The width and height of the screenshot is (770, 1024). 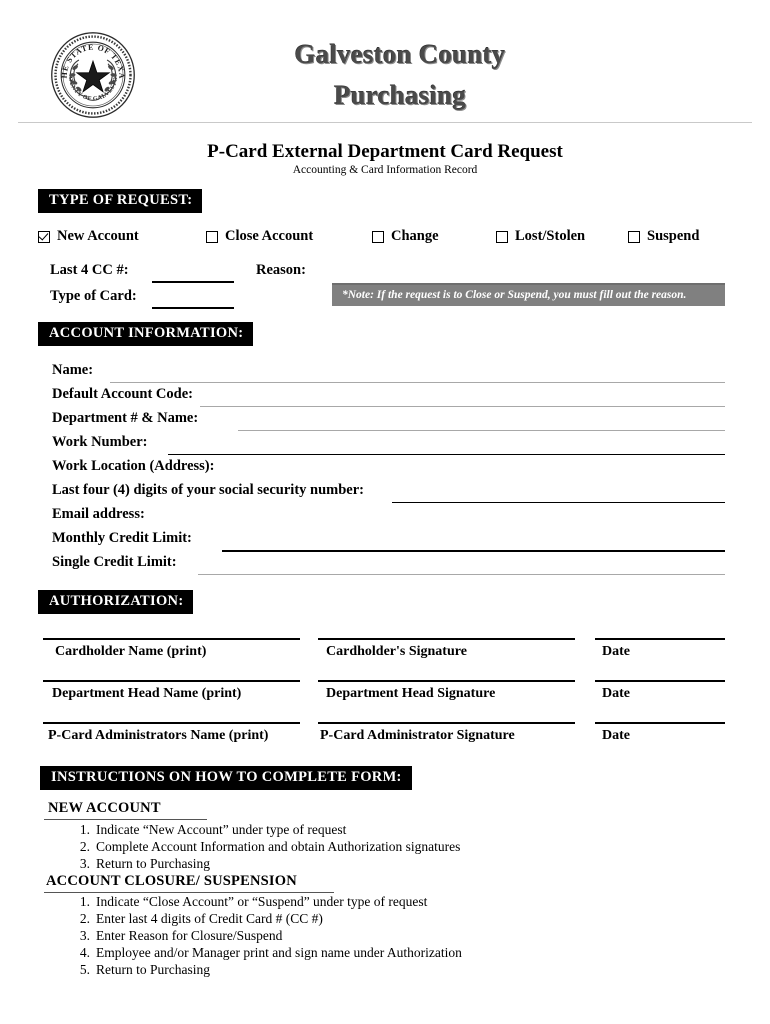 What do you see at coordinates (153, 863) in the screenshot?
I see `instruction-step-new-3: Return to Purchasing` at bounding box center [153, 863].